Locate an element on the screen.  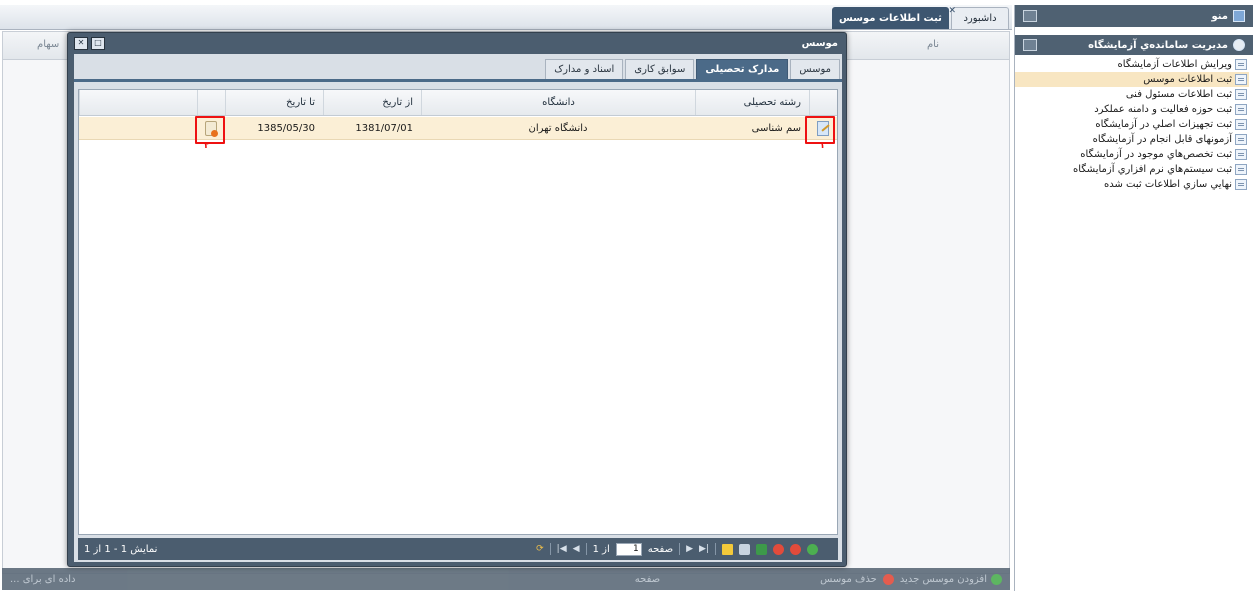
bg-page-label: صفحه is located at coordinates (647, 579).